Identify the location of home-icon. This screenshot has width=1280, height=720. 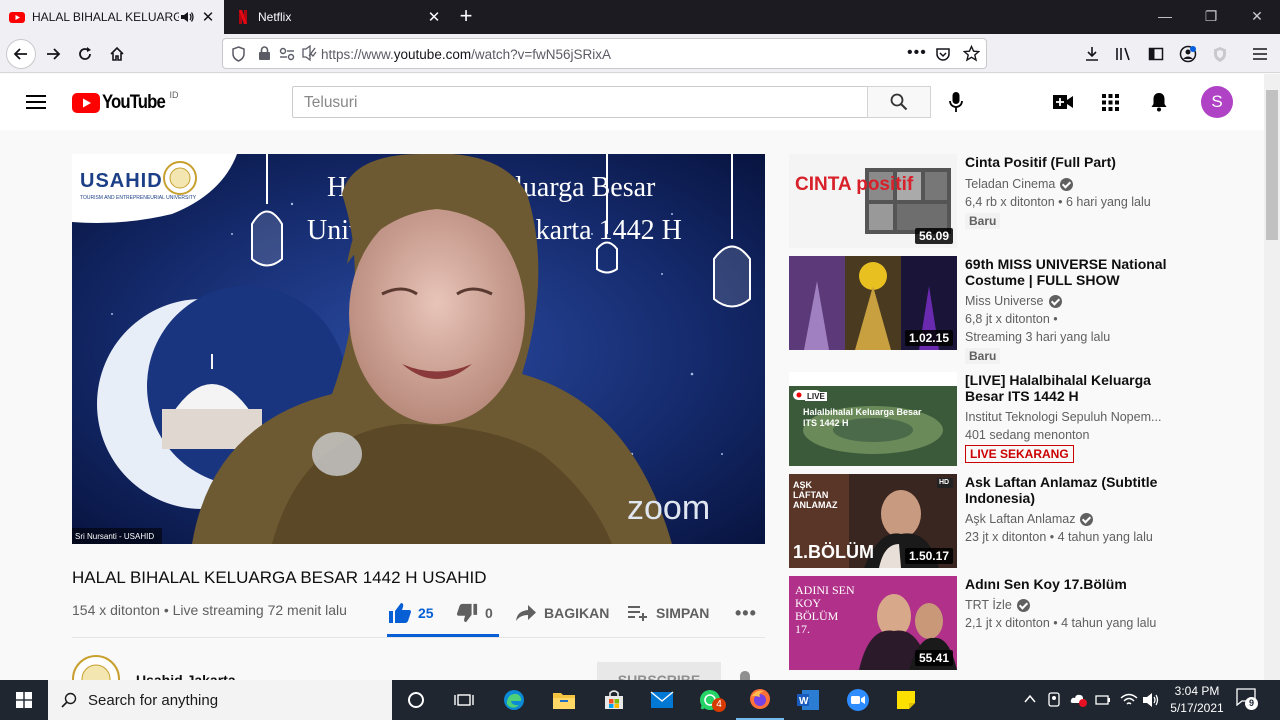
(117, 54).